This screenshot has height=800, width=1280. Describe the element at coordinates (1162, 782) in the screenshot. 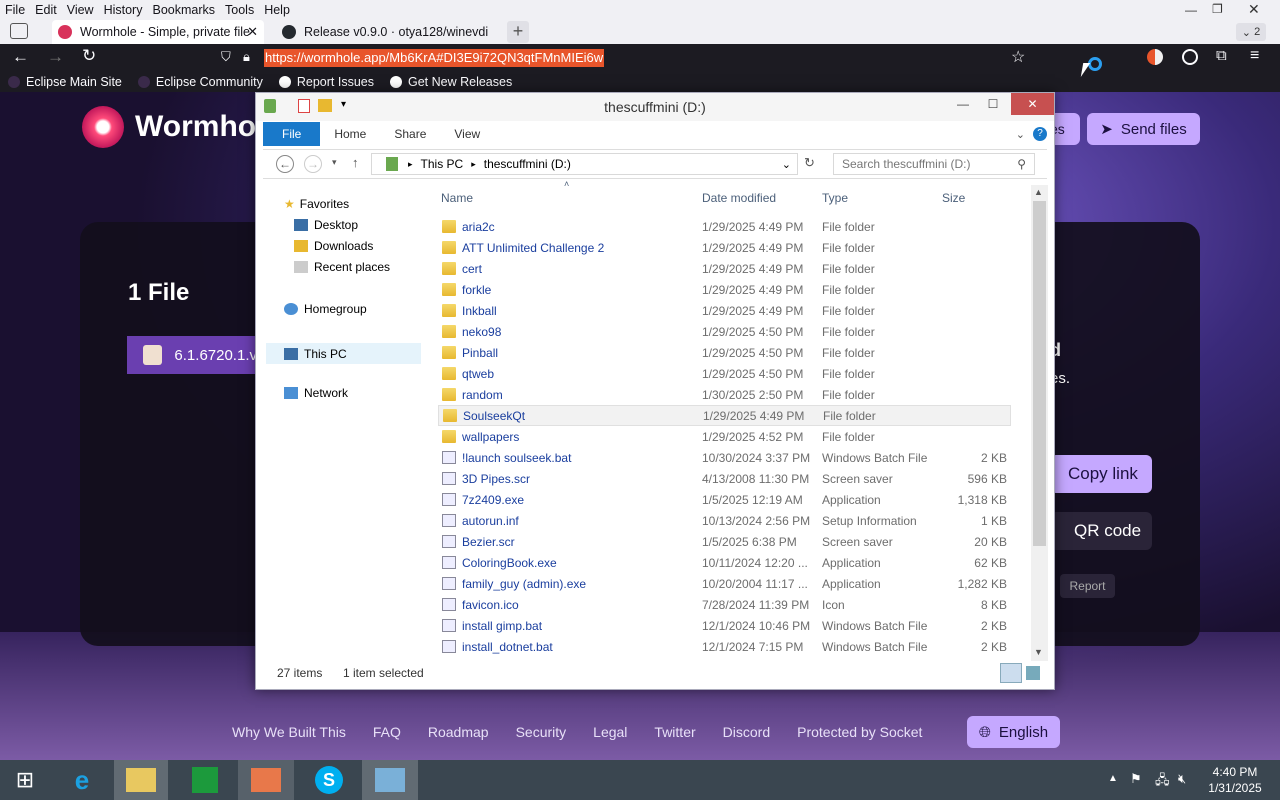

I see `network-tray-icon: 🖧︎` at that location.